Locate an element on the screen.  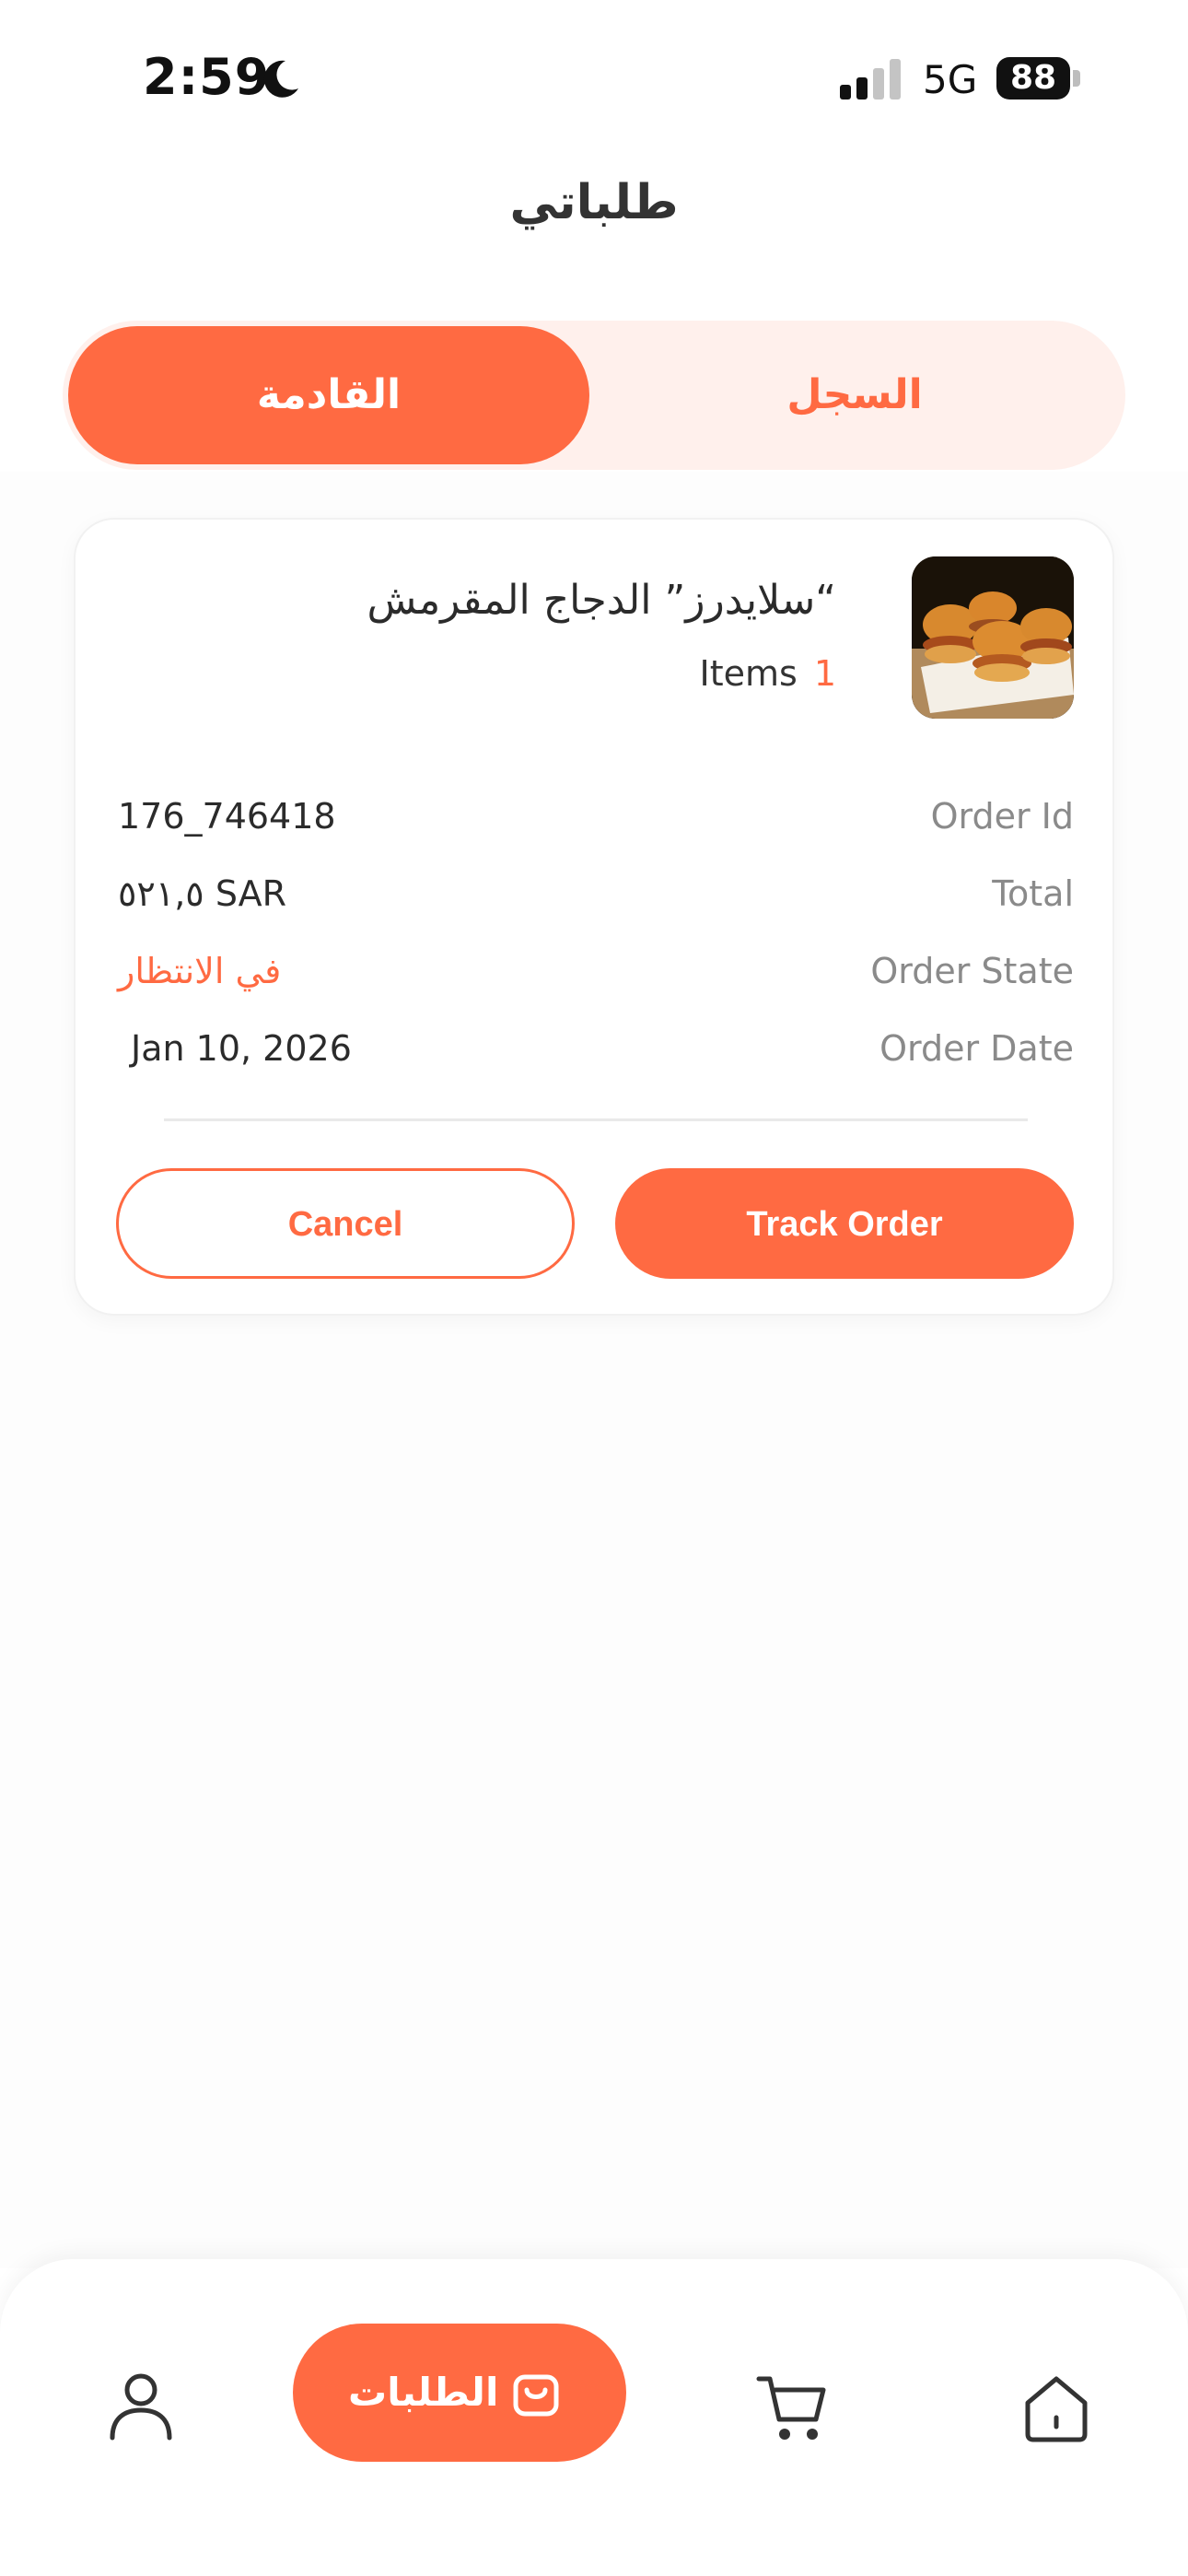
moon-icon is located at coordinates (280, 79).